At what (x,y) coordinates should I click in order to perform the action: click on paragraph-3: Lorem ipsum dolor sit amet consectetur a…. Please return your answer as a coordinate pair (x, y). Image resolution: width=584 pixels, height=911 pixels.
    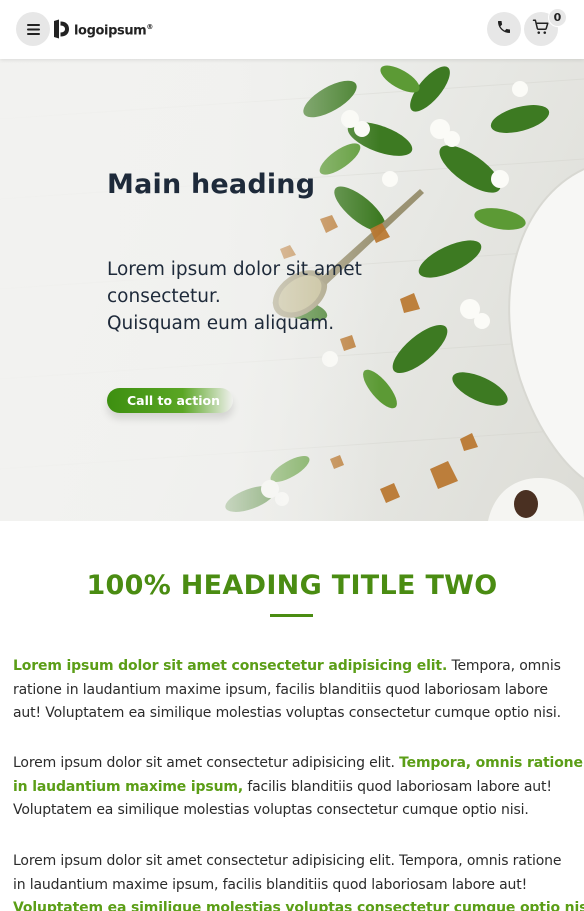
    Looking at the image, I should click on (298, 880).